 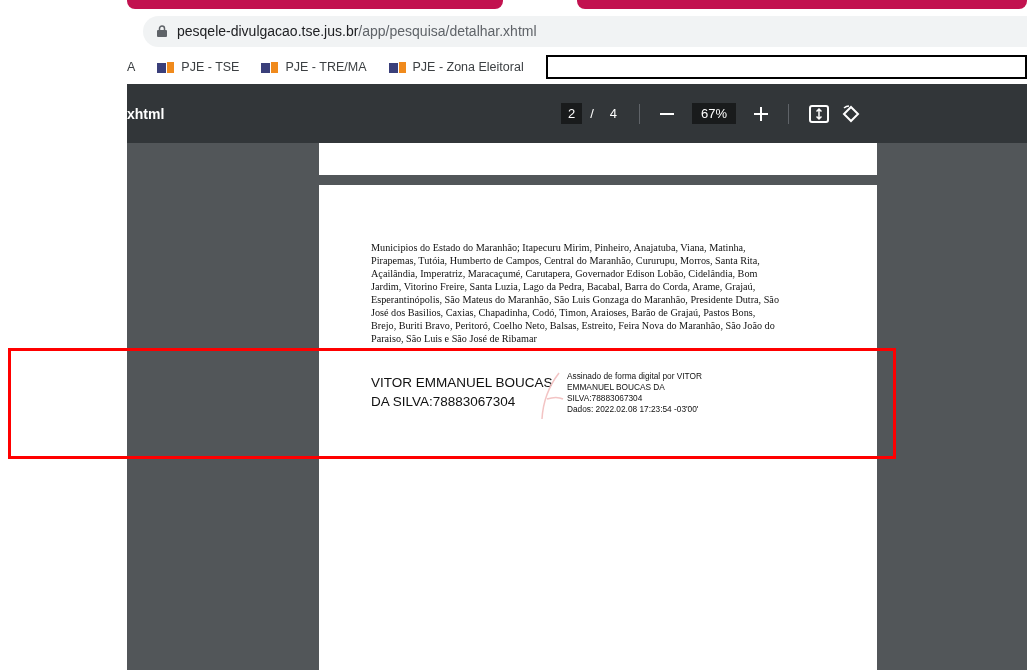 What do you see at coordinates (564, 286) in the screenshot?
I see `paragraph-line: Jardim, Vitorino Freire, Santa Luzia, Lago da Pedra, Bacabal, Barra do Corda, Arame, Grajaú,` at bounding box center [564, 286].